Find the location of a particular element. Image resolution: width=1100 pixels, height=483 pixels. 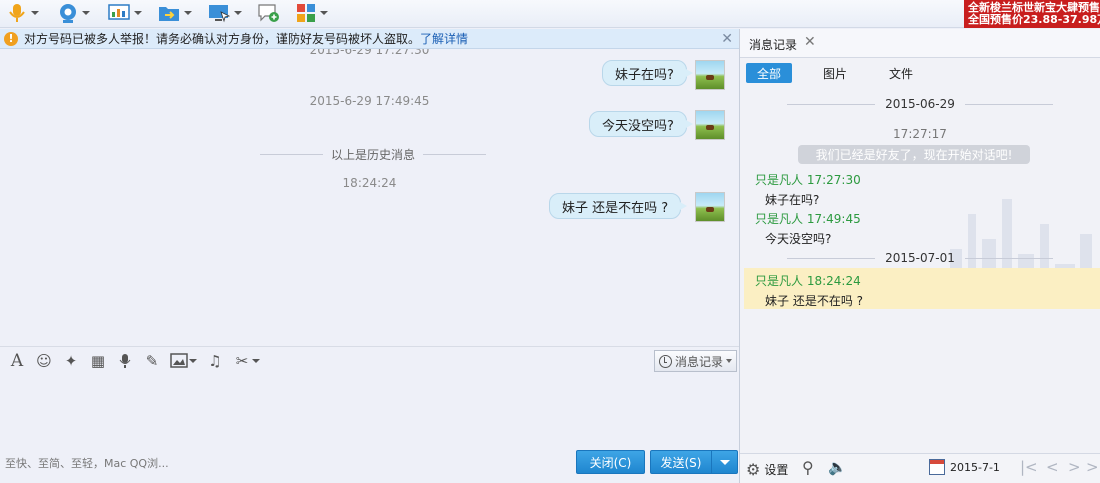

input-toolbar: A ☺ ✦ ▦ ✎ ♫ ✂ 消息记录 is located at coordinates (369, 360).